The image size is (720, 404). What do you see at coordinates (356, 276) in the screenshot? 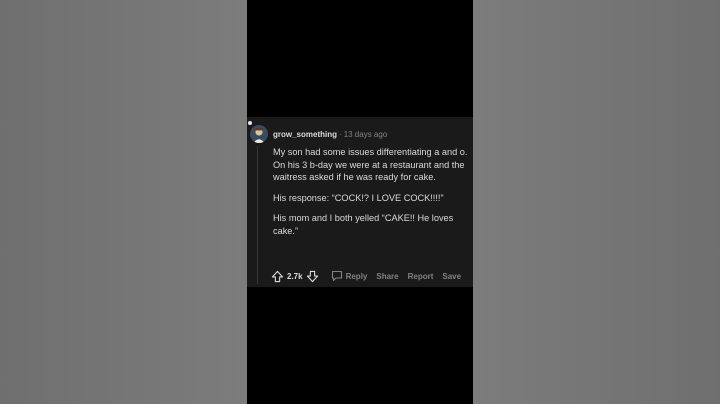
I see `reply-label: Reply` at bounding box center [356, 276].